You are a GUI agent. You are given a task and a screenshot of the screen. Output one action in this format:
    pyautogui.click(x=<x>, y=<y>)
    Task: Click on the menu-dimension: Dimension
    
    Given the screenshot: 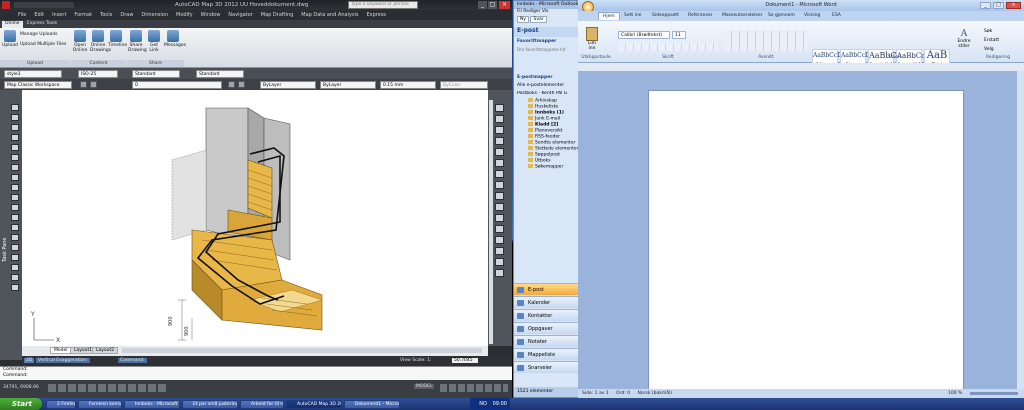 What is the action you would take?
    pyautogui.click(x=154, y=15)
    